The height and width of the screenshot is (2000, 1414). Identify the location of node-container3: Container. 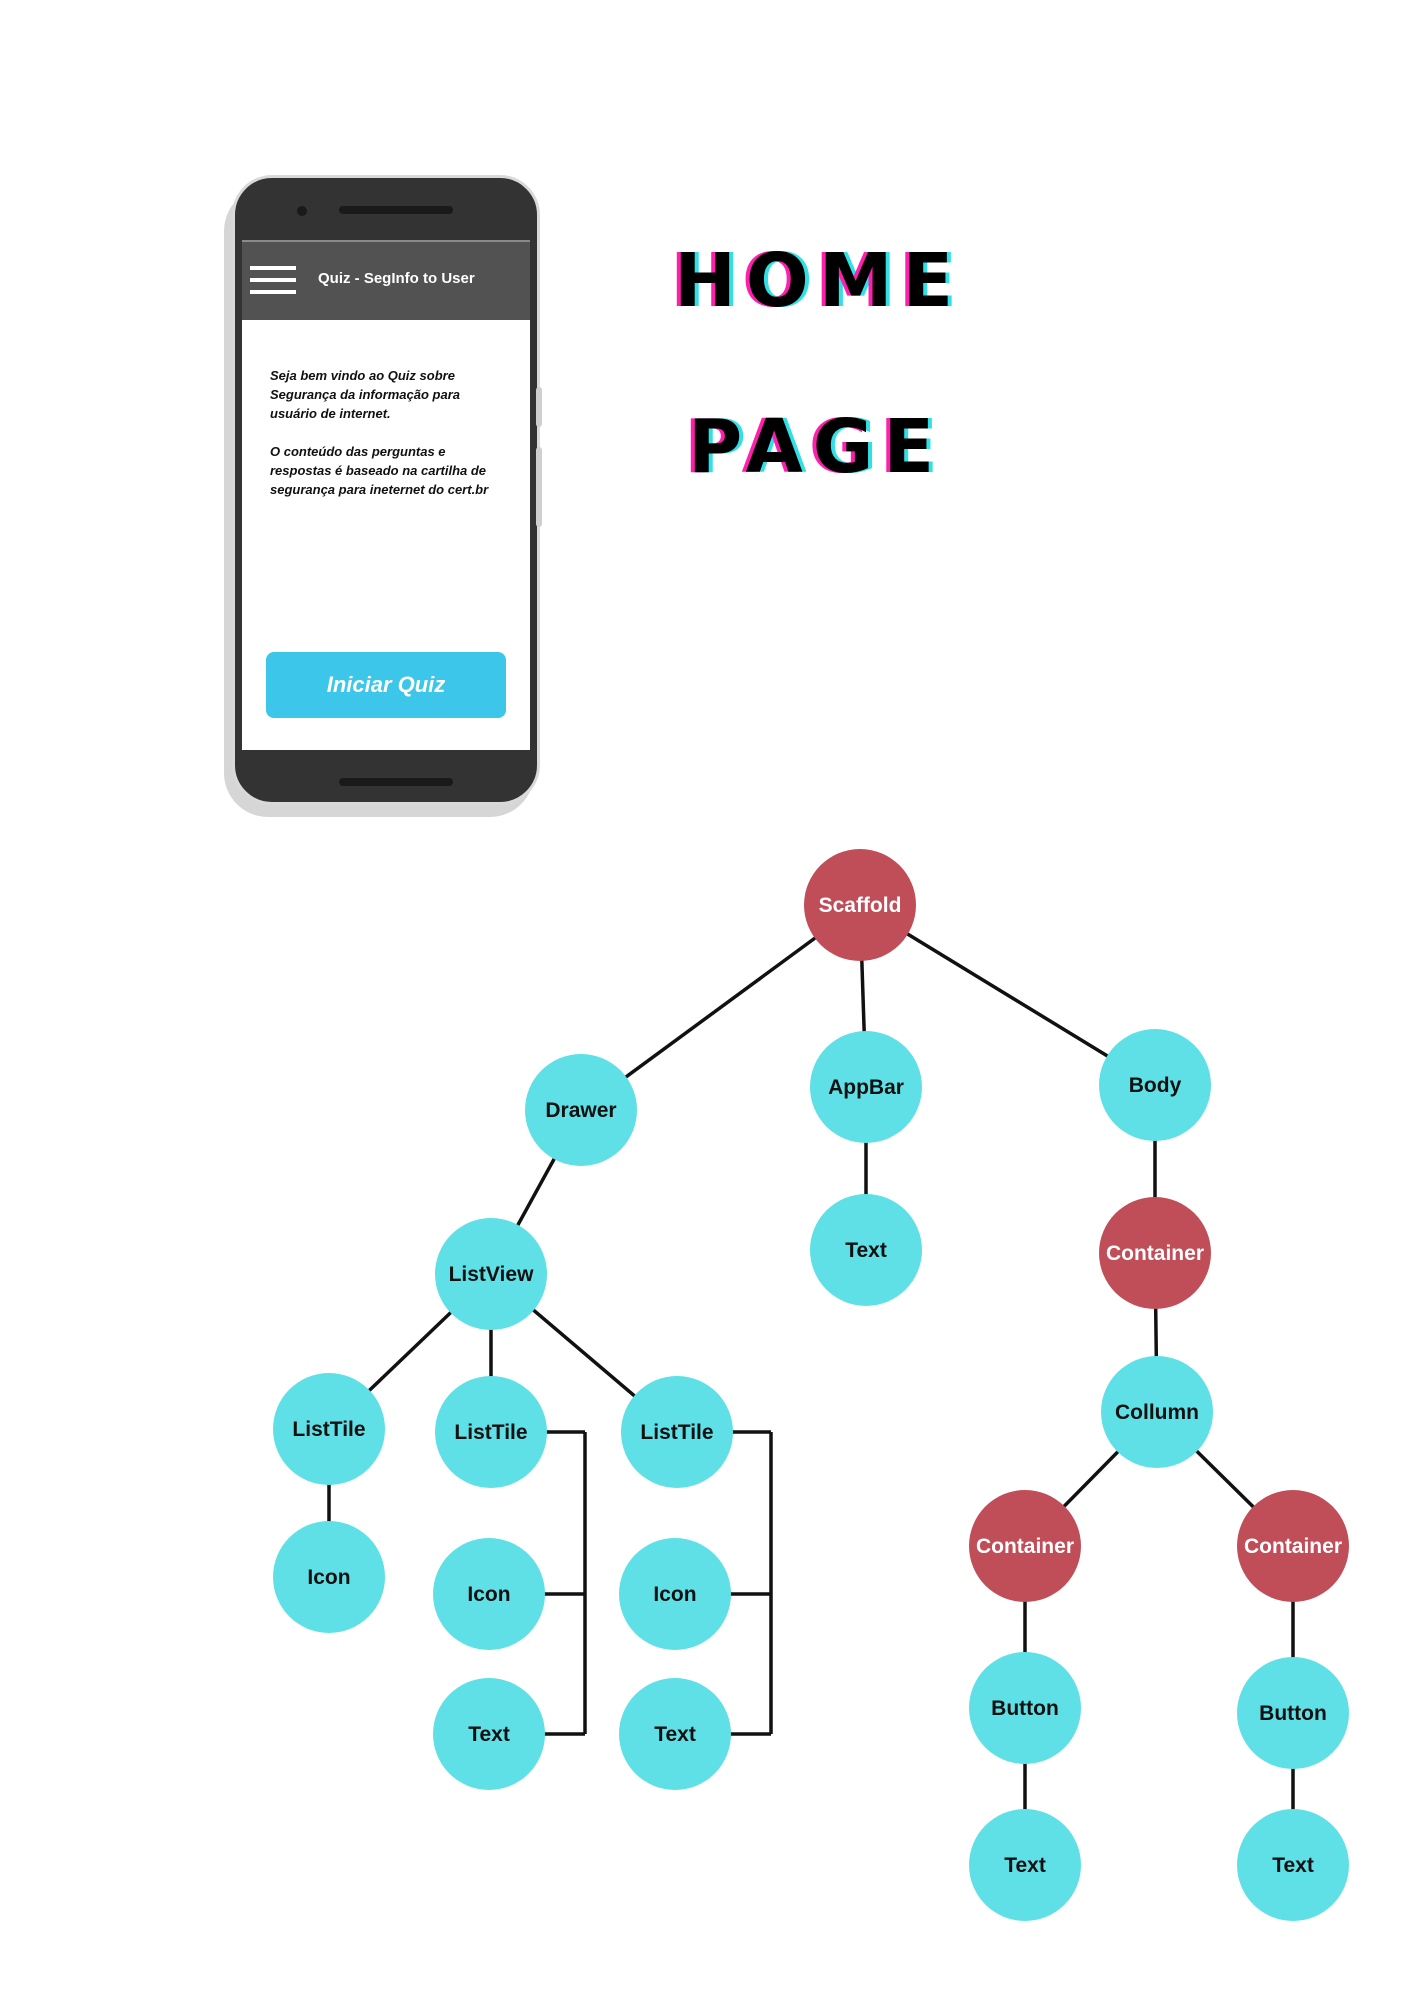
(1293, 1546).